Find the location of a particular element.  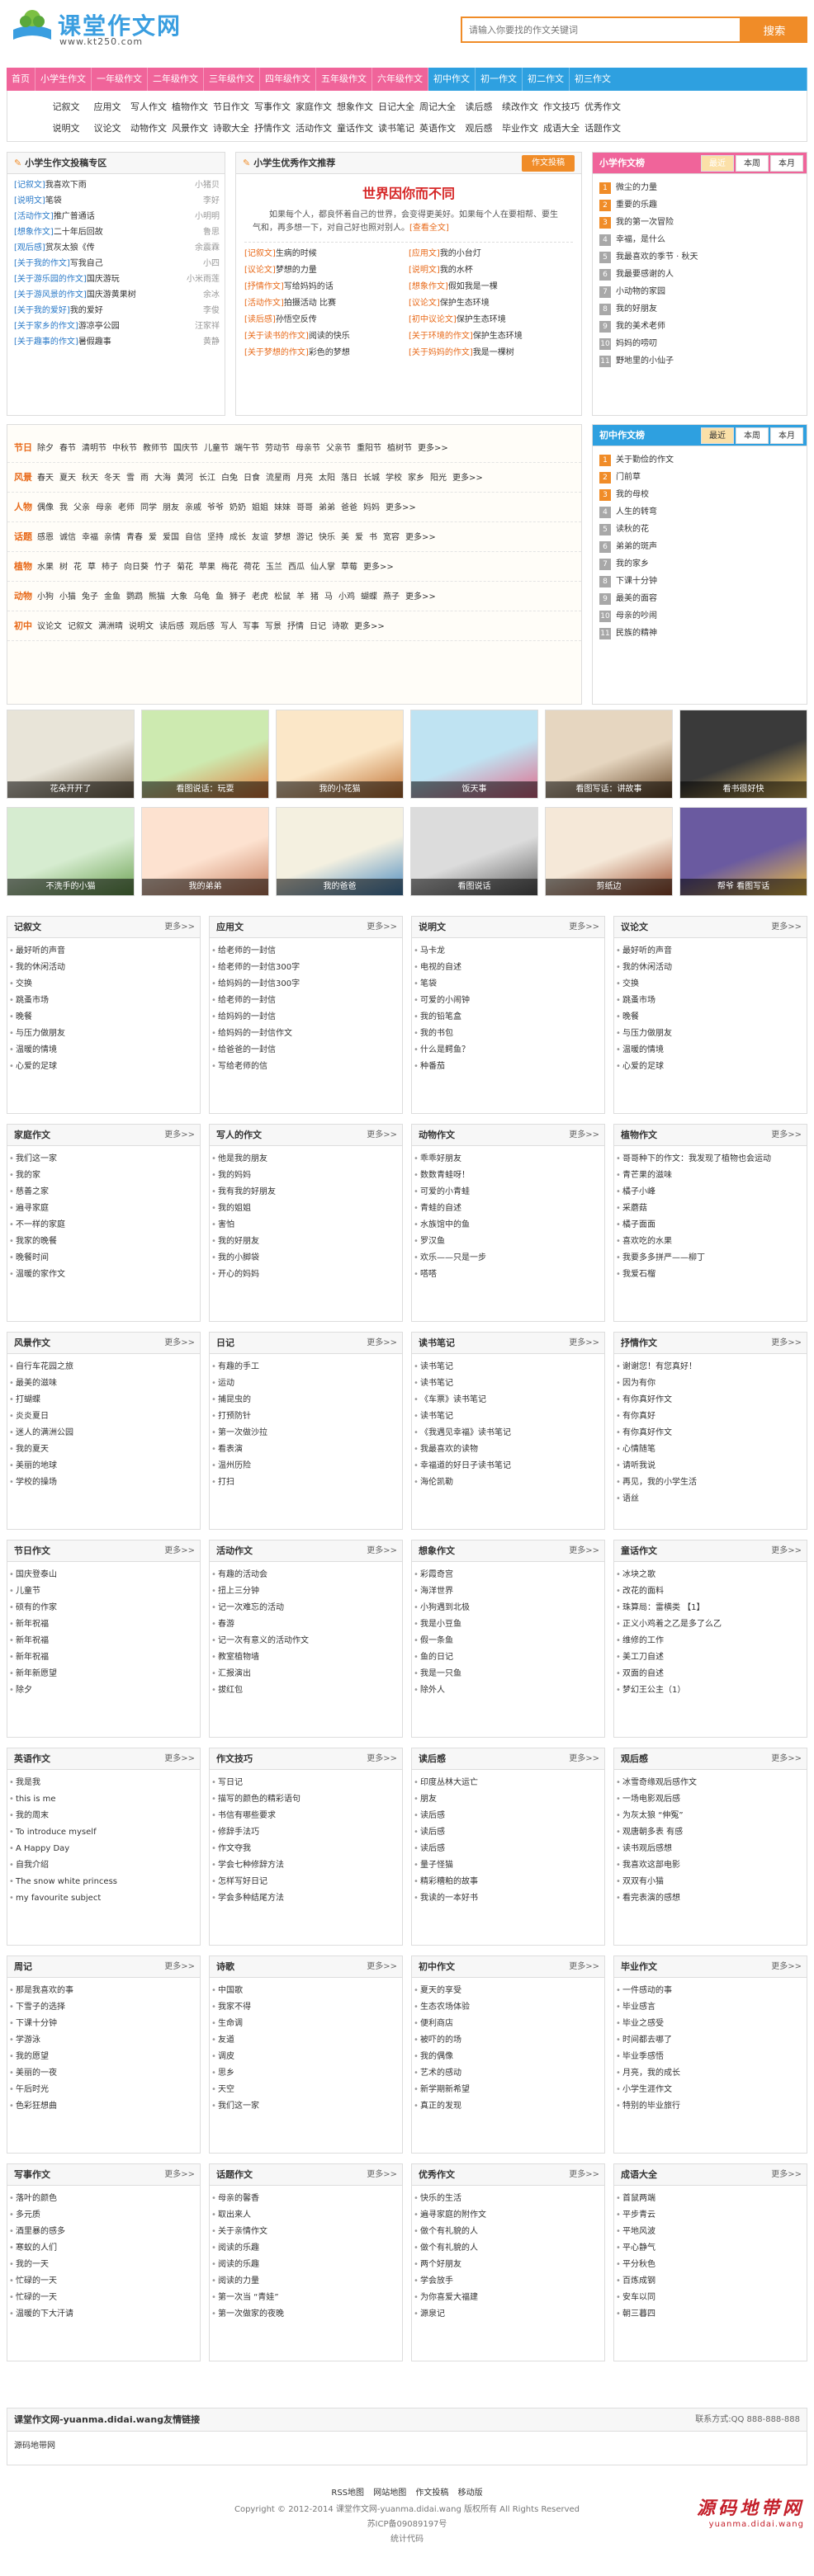

tag-link: 家乡 is located at coordinates (416, 478).